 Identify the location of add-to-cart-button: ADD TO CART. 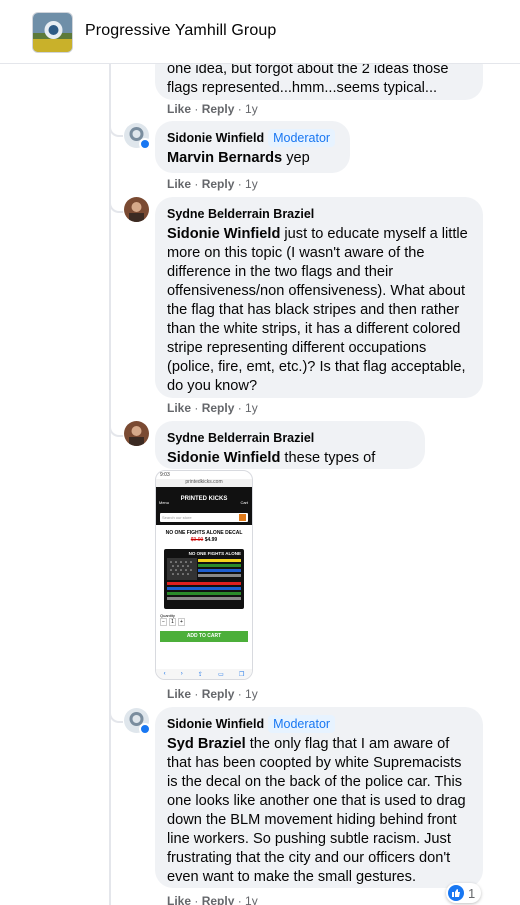
(204, 636).